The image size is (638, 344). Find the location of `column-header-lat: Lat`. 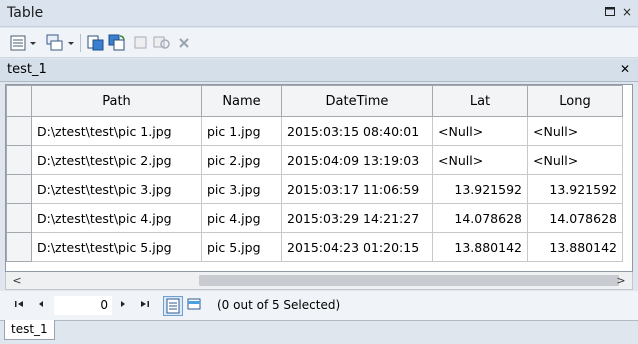

column-header-lat: Lat is located at coordinates (480, 101).